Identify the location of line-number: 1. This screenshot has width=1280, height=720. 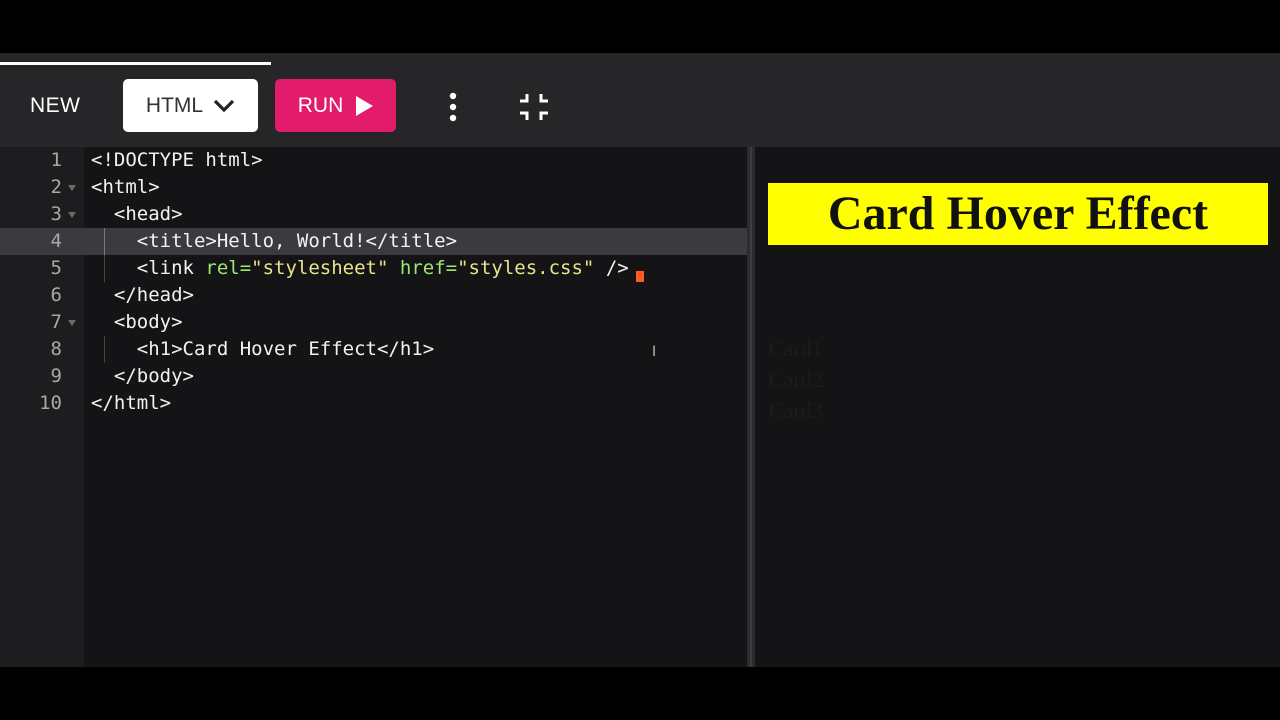
(56, 160).